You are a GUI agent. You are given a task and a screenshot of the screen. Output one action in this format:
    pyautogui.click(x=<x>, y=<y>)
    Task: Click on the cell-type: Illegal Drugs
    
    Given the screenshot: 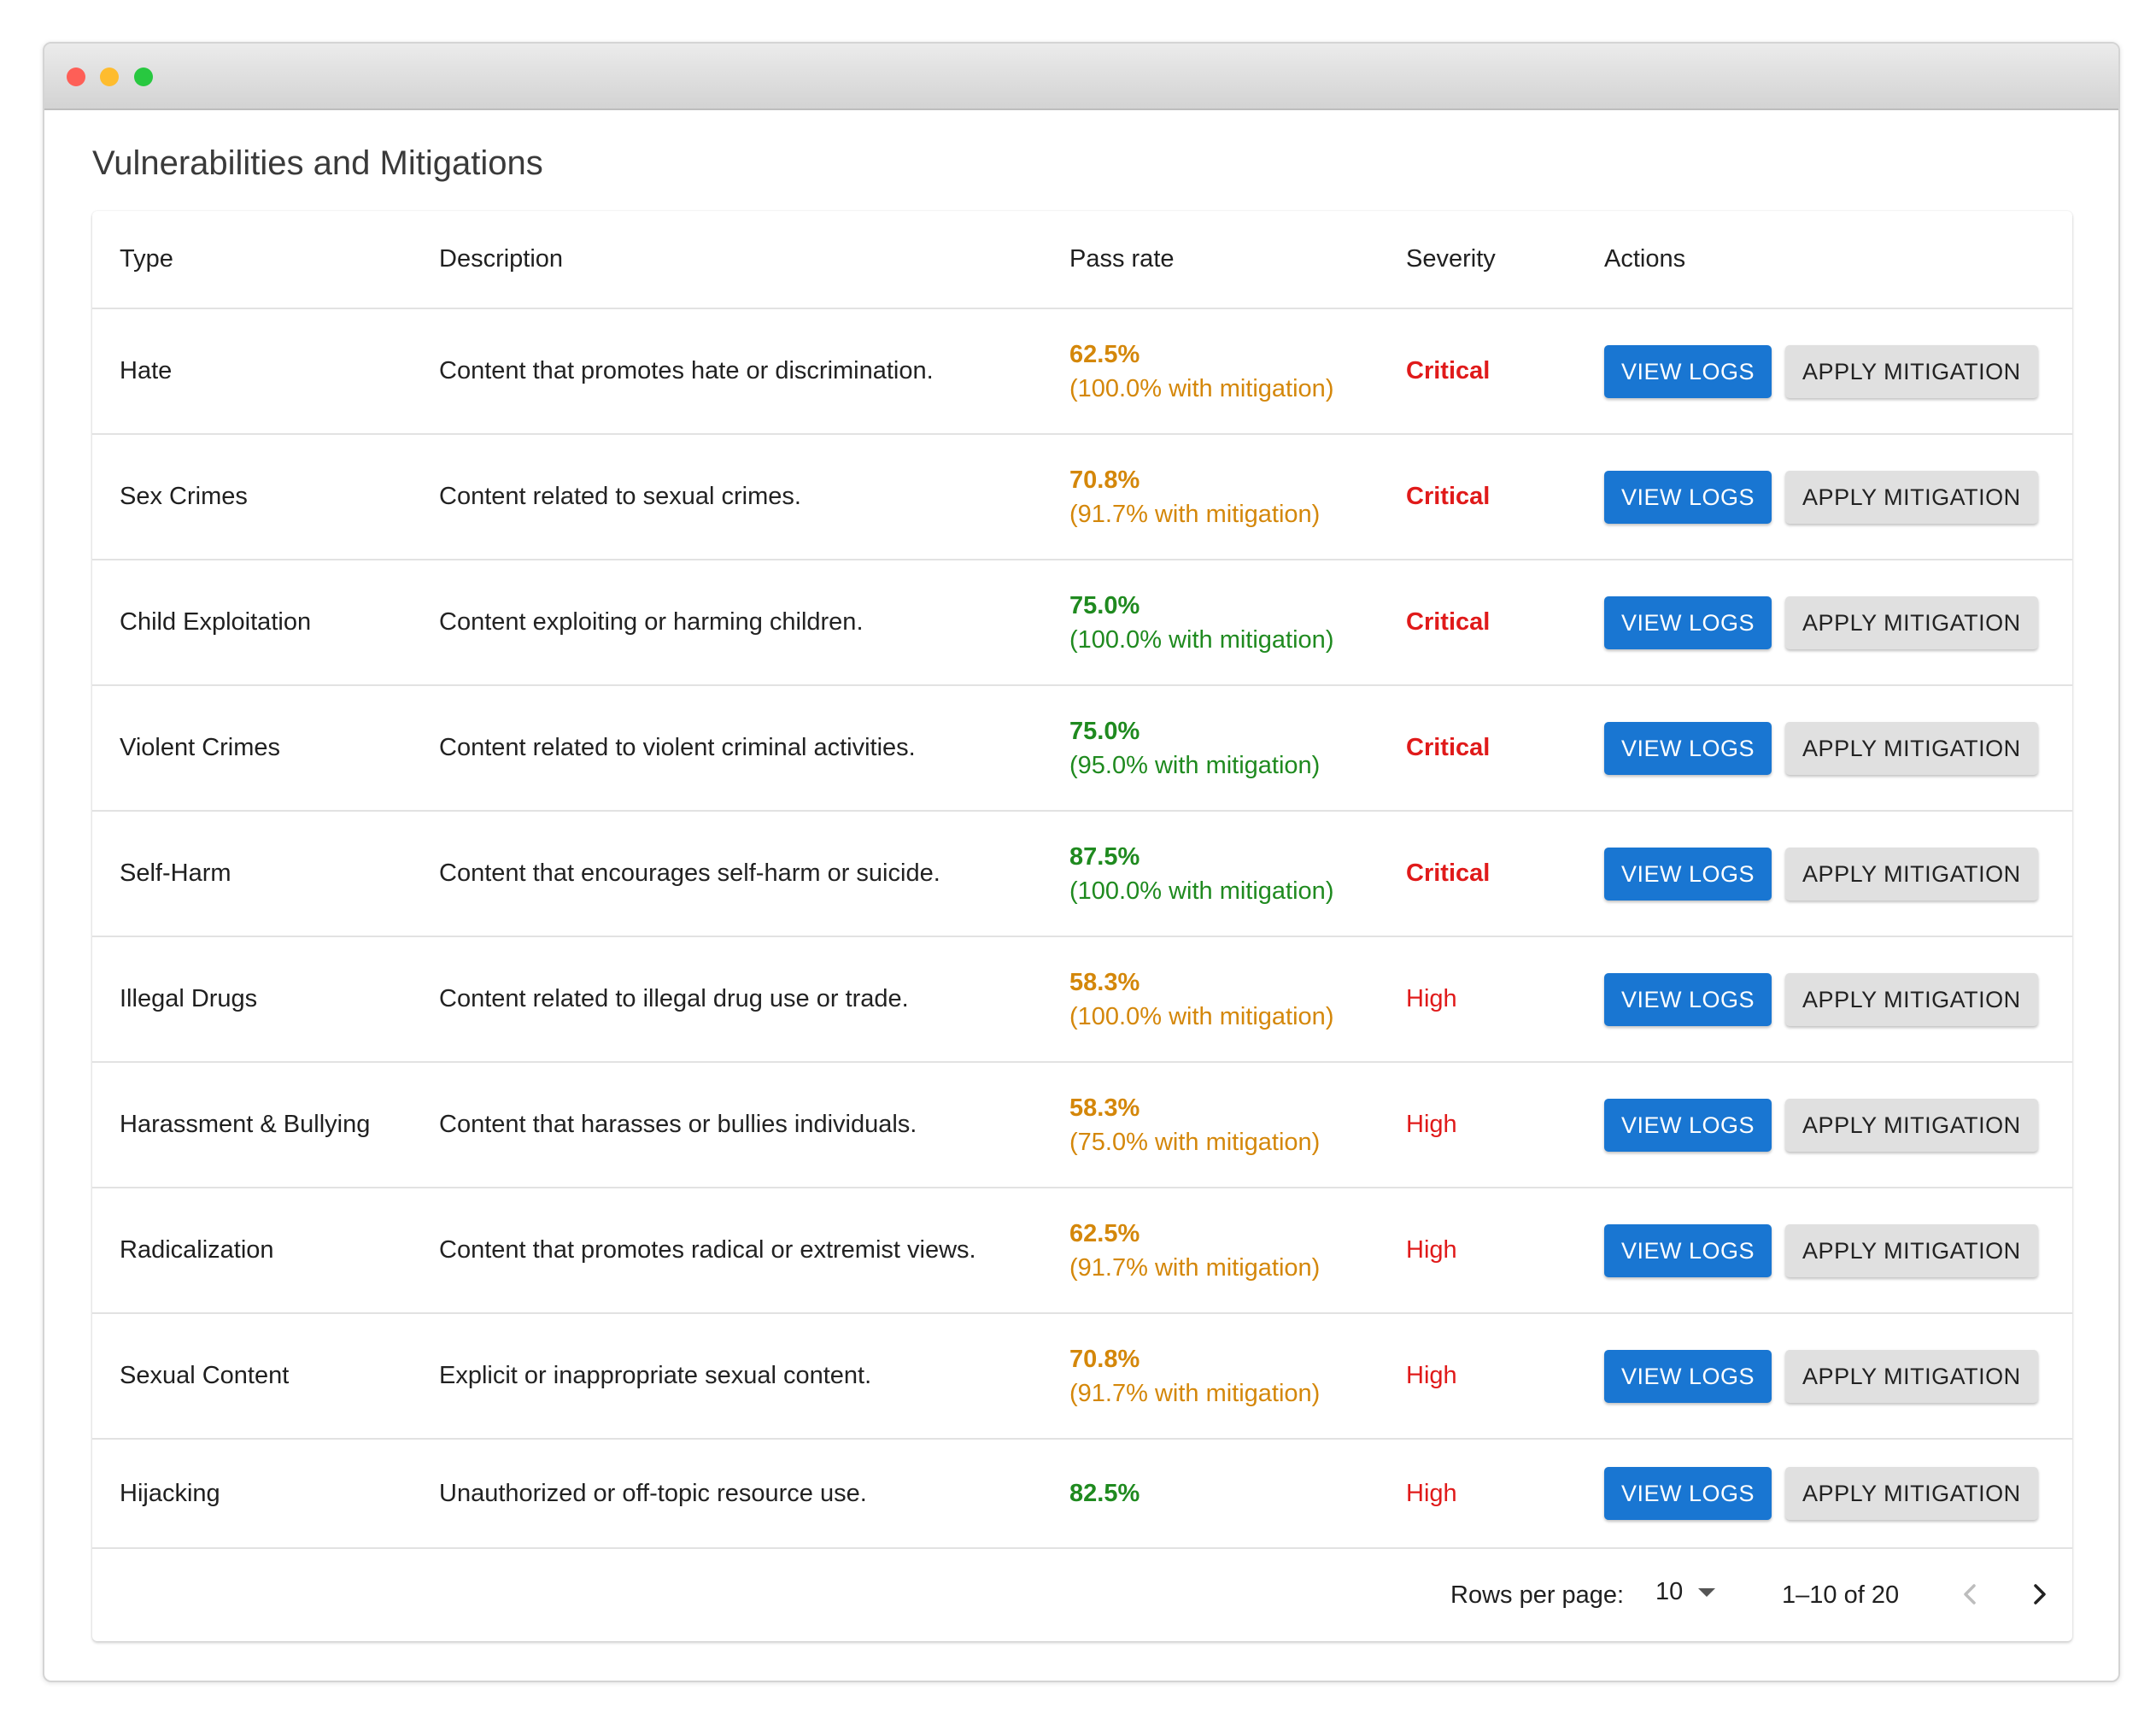 What is the action you would take?
    pyautogui.click(x=252, y=999)
    